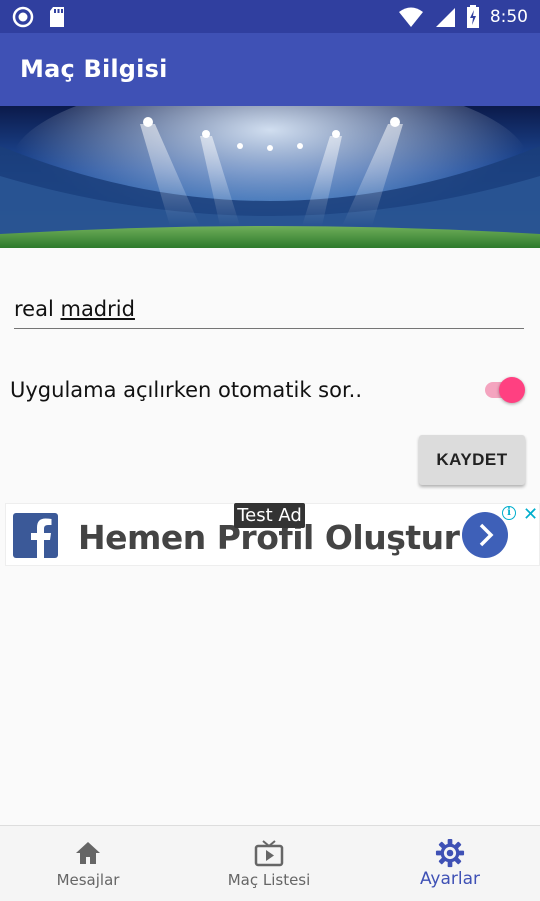 This screenshot has height=901, width=540. Describe the element at coordinates (88, 853) in the screenshot. I see `home-icon` at that location.